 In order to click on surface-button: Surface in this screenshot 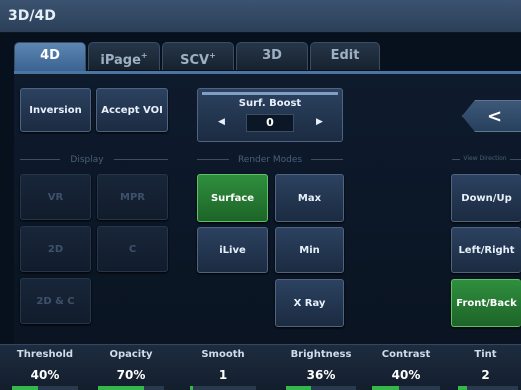, I will do `click(232, 198)`.